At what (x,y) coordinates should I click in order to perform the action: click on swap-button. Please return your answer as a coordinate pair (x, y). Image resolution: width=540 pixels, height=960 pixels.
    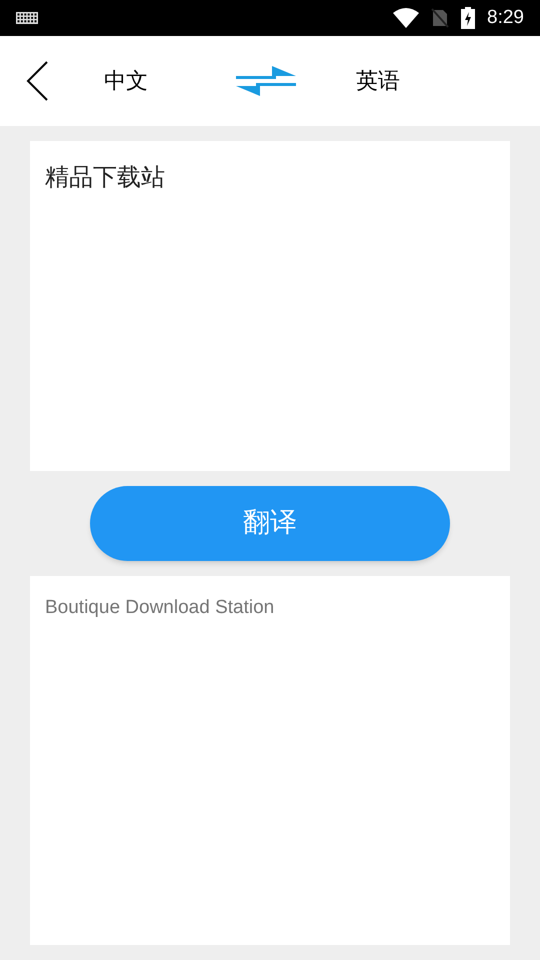
    Looking at the image, I should click on (266, 81).